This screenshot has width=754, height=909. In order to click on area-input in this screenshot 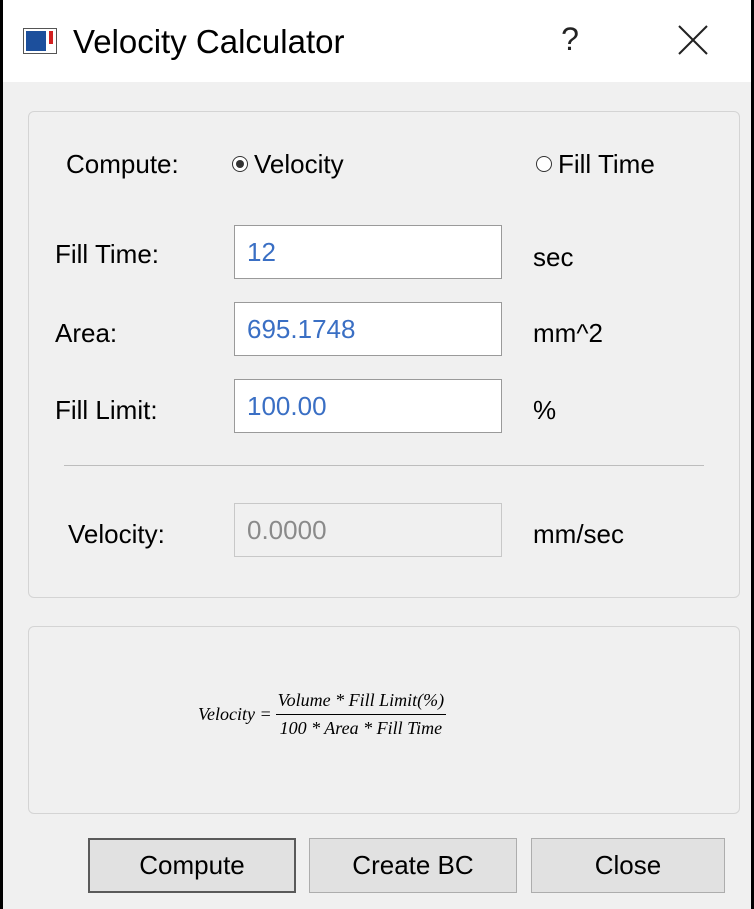, I will do `click(368, 329)`.